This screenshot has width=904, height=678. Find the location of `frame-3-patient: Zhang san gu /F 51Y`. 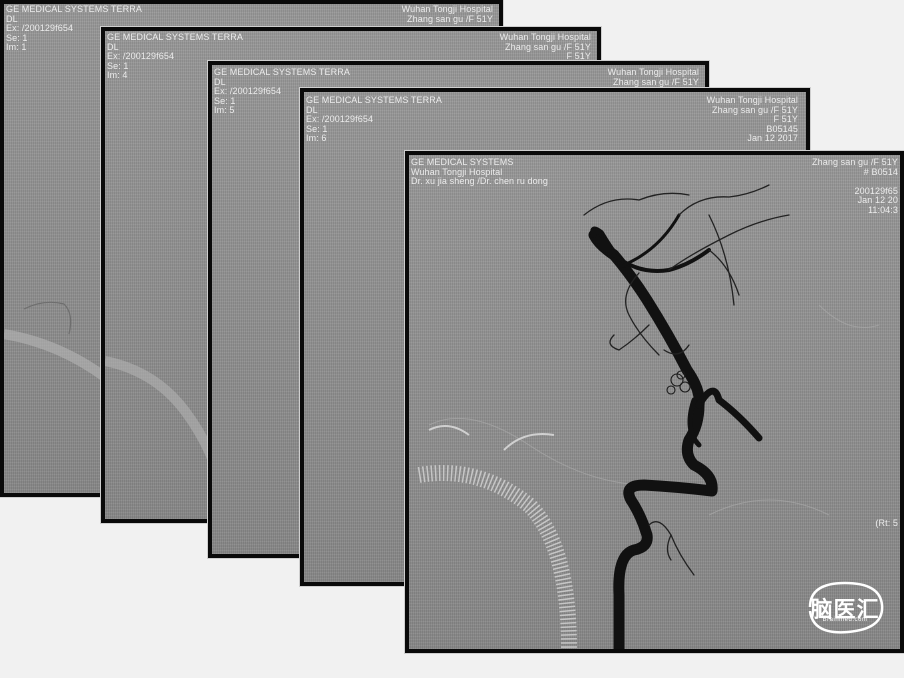

frame-3-patient: Zhang san gu /F 51Y is located at coordinates (656, 81).